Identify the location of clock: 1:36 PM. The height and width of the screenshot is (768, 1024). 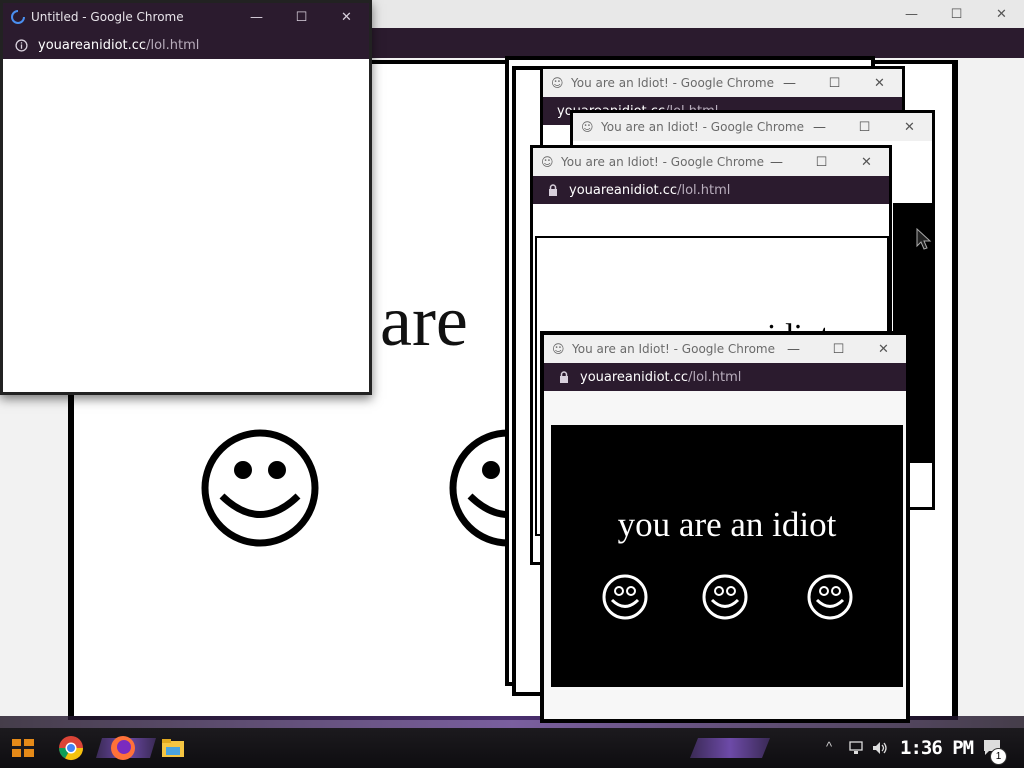
(937, 748).